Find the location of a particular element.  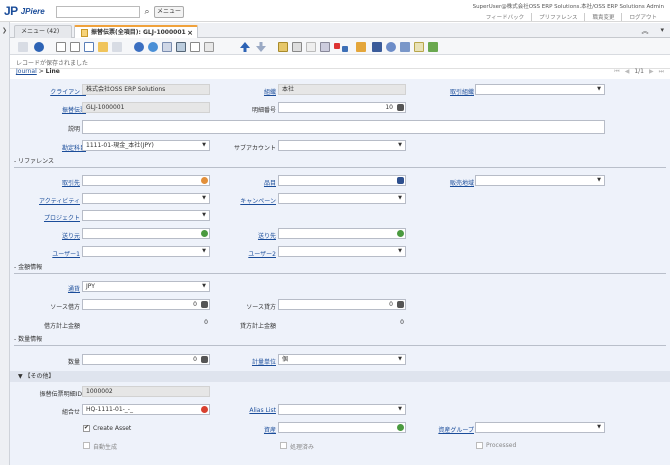

uom-select: 個 ▼ is located at coordinates (342, 359).